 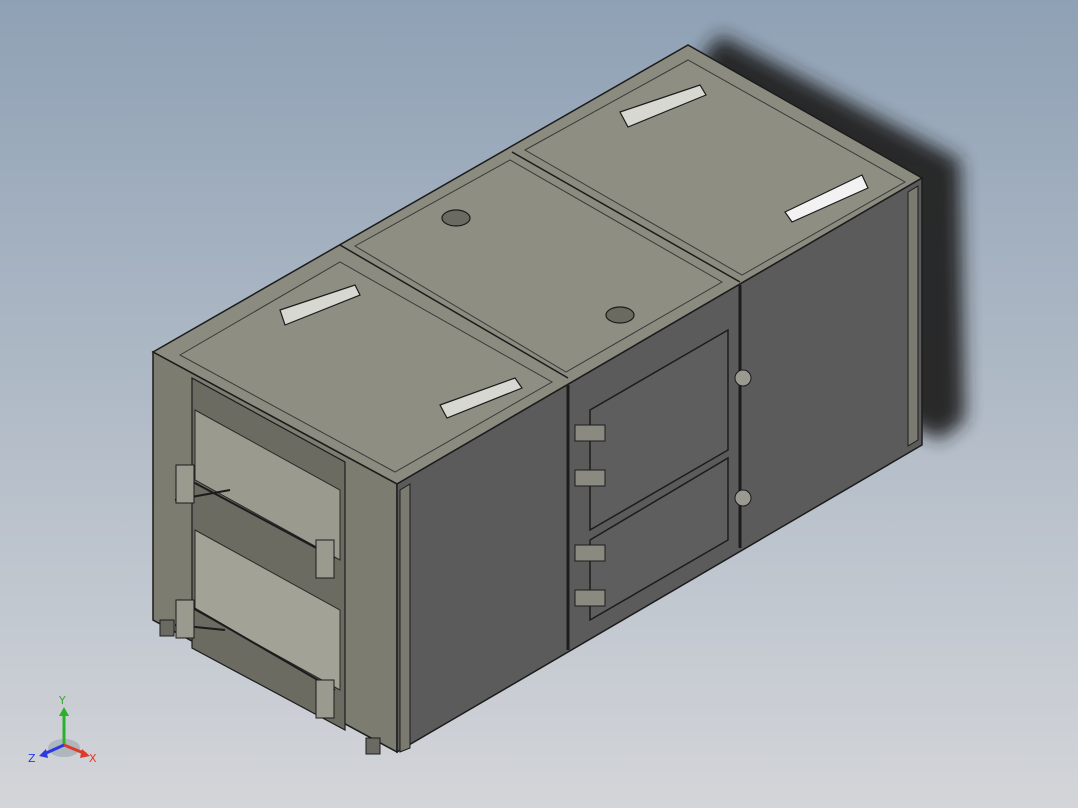 What do you see at coordinates (62, 729) in the screenshot?
I see `orientation-triad: Y X Z` at bounding box center [62, 729].